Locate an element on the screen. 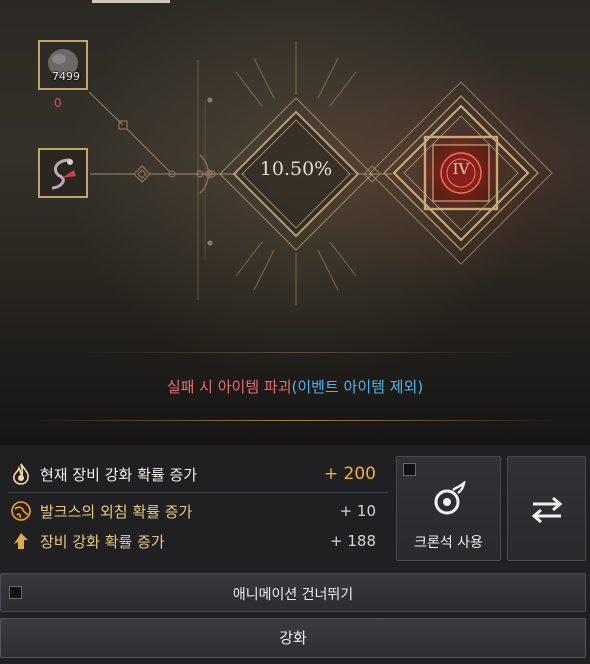 The height and width of the screenshot is (664, 590). warning-main-text: 실패 시 아이템 파괴 is located at coordinates (229, 387).